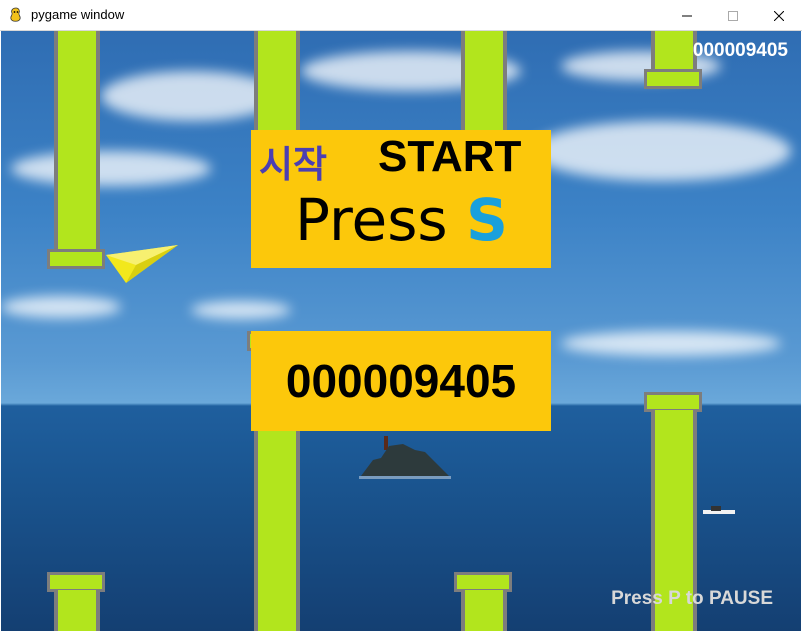 The height and width of the screenshot is (632, 802). I want to click on press-prompt: Press S, so click(401, 220).